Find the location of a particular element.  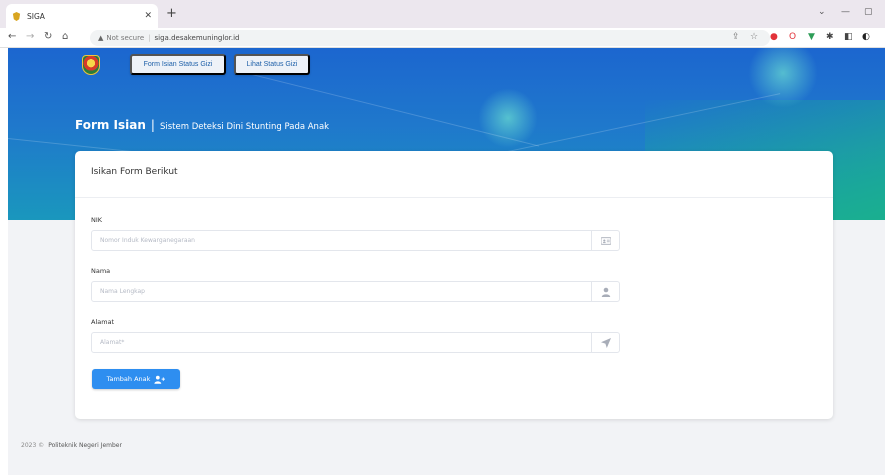

page-footer: 2023 © Politeknik Negeri Jember is located at coordinates (71, 445).